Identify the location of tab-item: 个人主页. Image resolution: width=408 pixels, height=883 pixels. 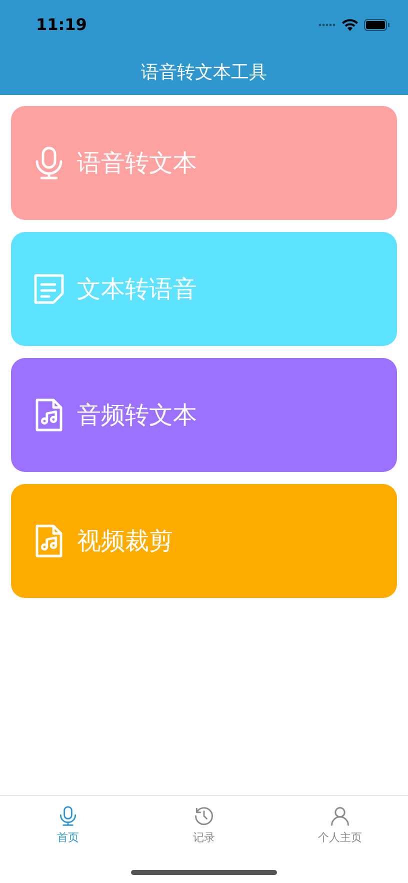
(340, 821).